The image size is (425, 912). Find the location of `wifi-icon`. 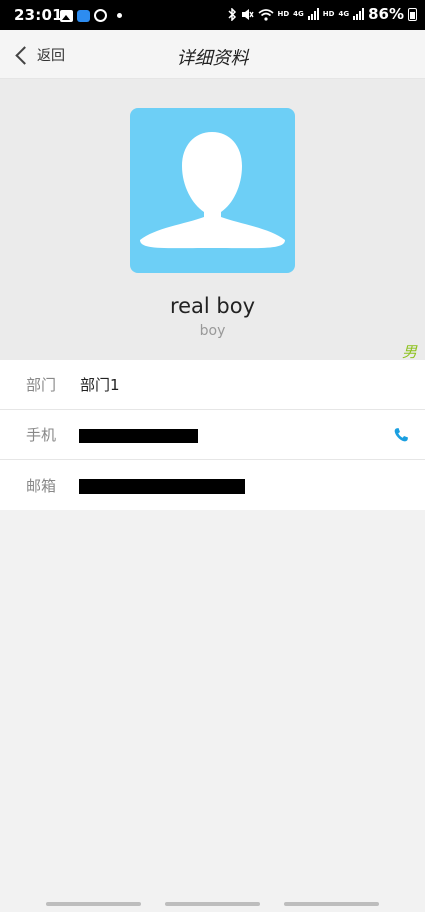

wifi-icon is located at coordinates (265, 14).